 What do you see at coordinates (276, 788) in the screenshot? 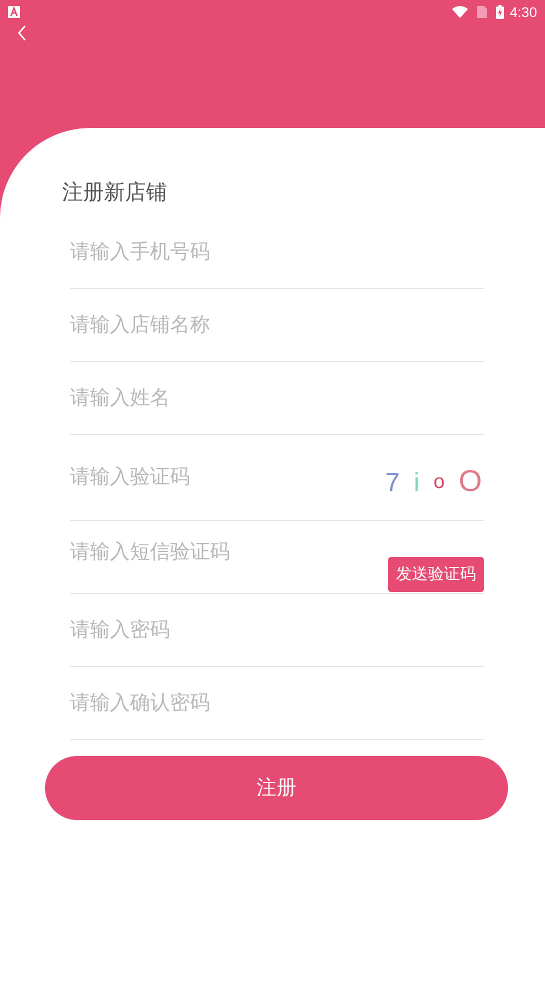
I see `register-button: 注册` at bounding box center [276, 788].